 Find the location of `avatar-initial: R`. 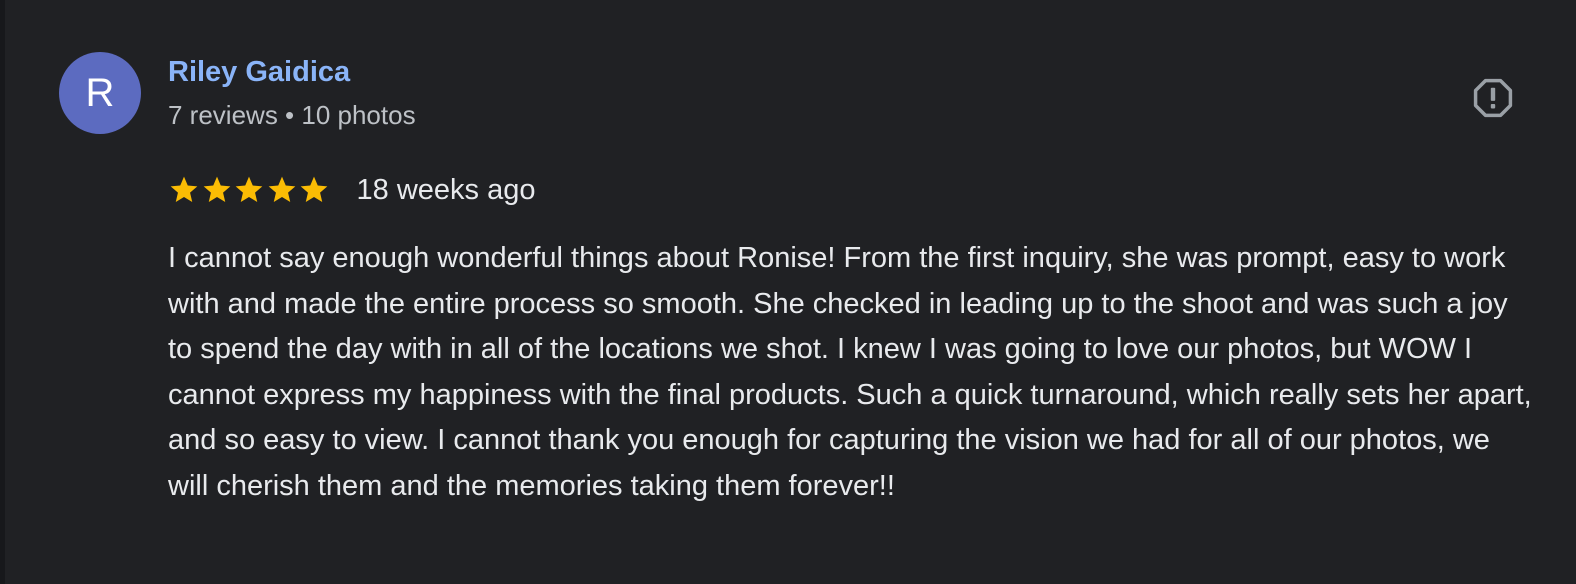

avatar-initial: R is located at coordinates (100, 92).